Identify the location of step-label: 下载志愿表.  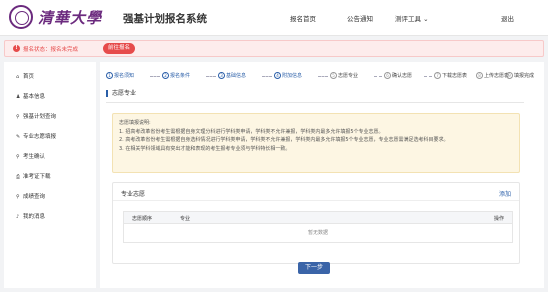
(455, 76).